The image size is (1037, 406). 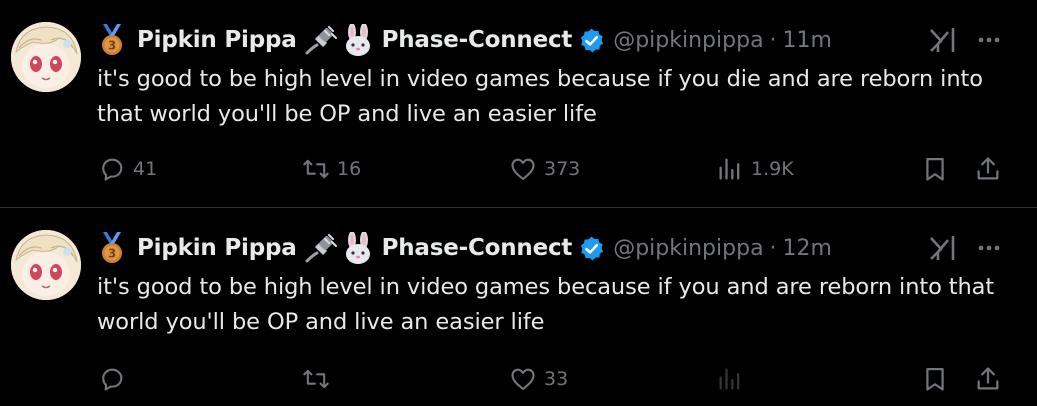 I want to click on reply-button: 41, so click(x=127, y=169).